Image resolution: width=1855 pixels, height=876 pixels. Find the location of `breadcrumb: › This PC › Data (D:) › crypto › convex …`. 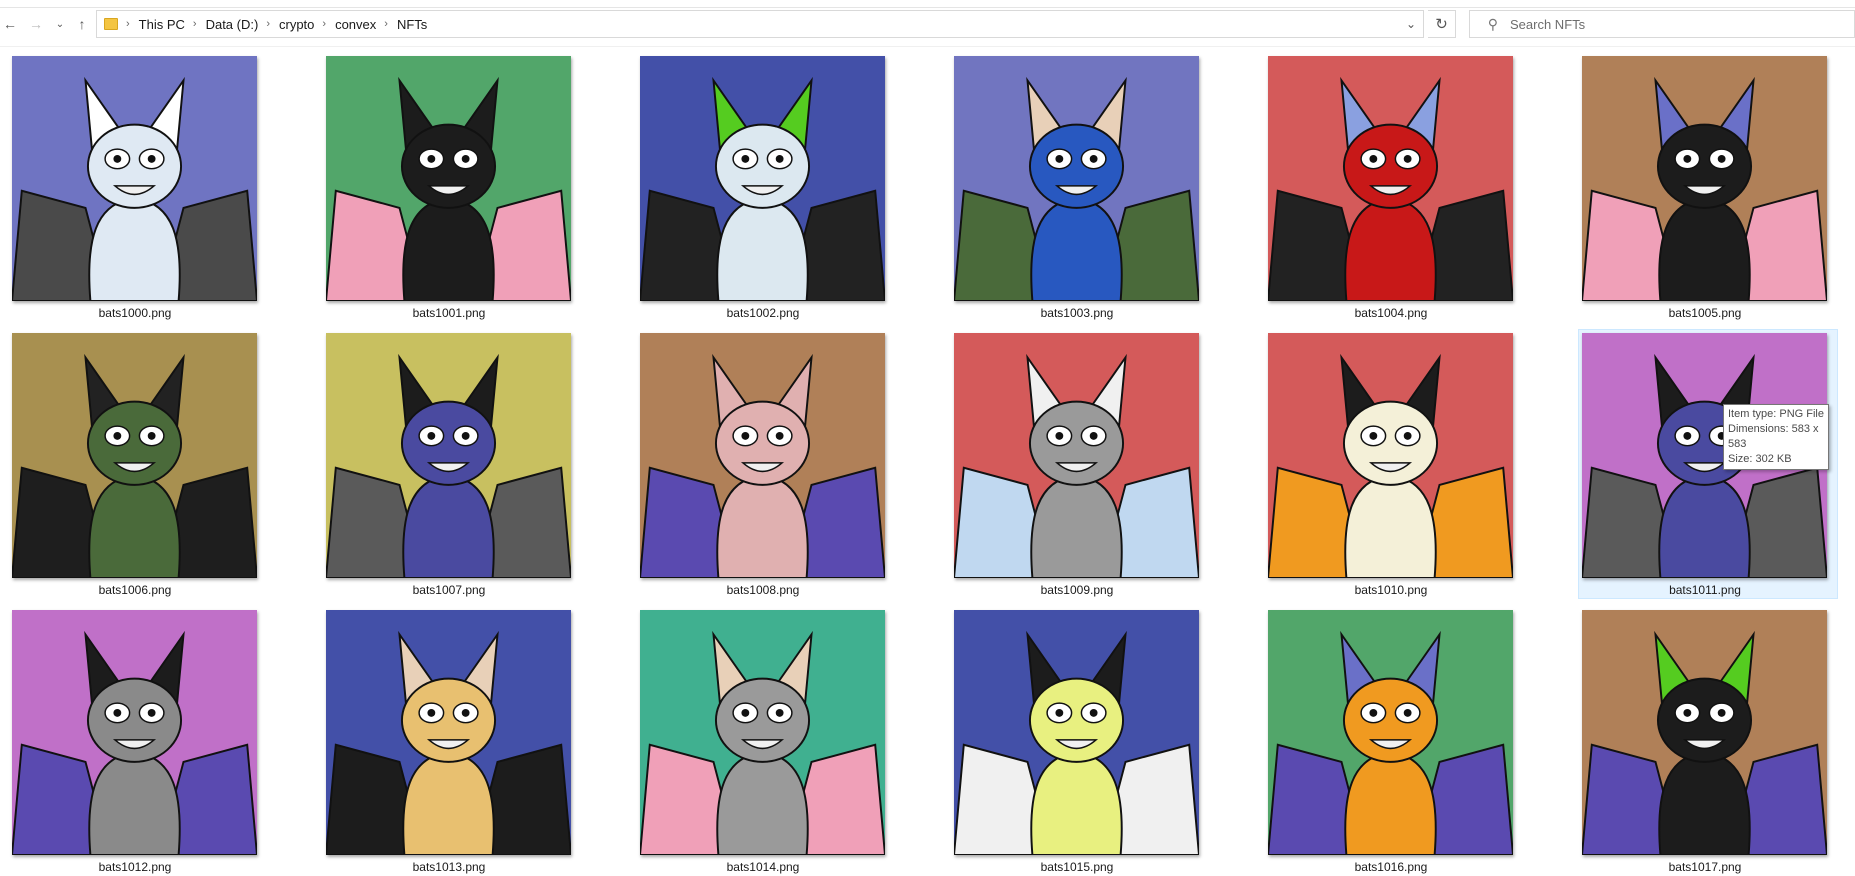

breadcrumb: › This PC › Data (D:) › crypto › convex … is located at coordinates (276, 24).